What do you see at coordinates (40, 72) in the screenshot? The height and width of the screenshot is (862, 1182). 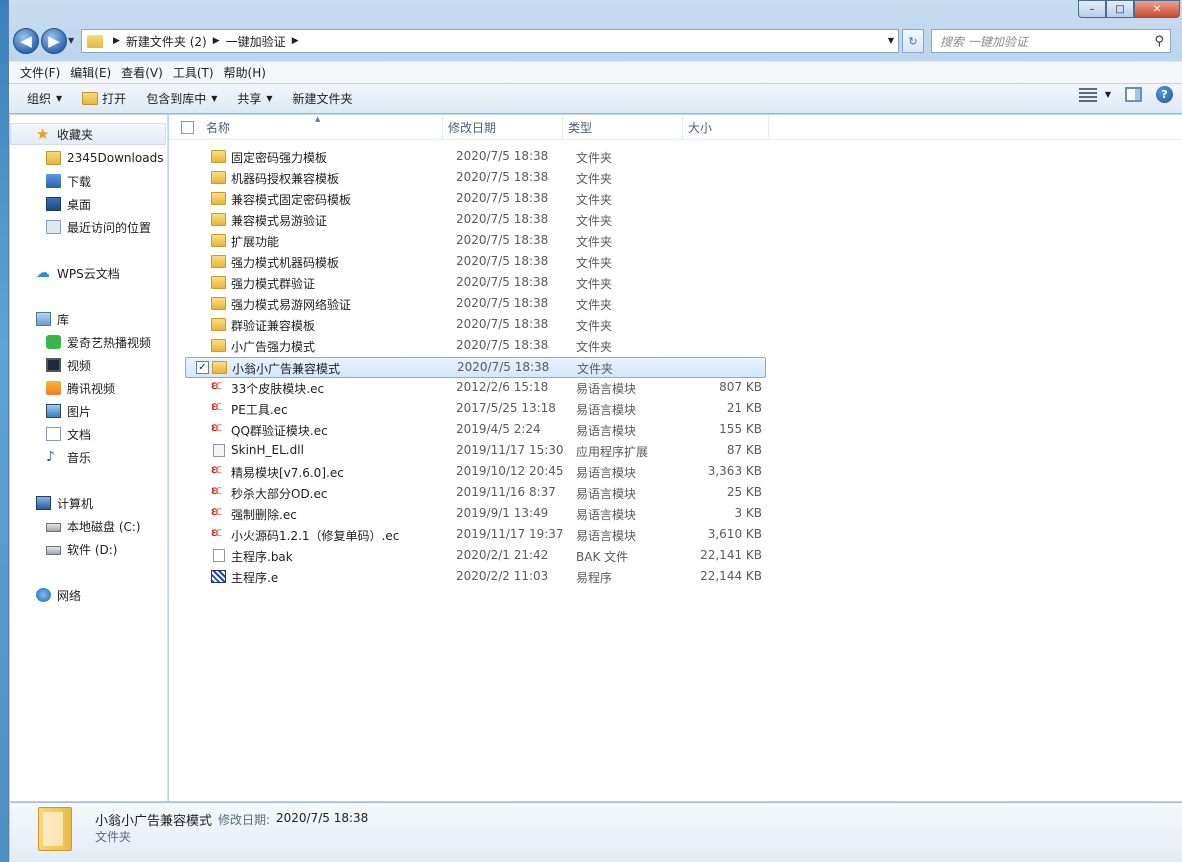 I see `menu-file: 文件(F)` at bounding box center [40, 72].